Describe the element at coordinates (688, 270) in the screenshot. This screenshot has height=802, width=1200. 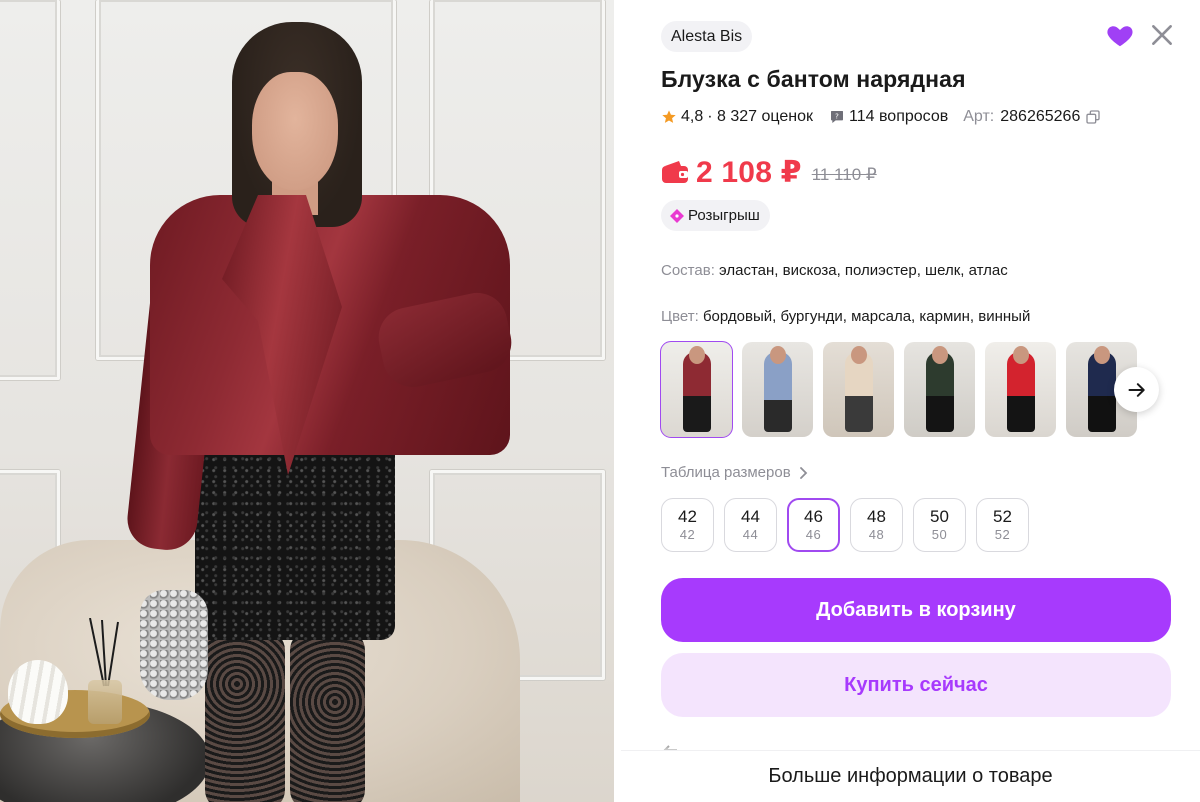
I see `composition-label: Состав:` at that location.